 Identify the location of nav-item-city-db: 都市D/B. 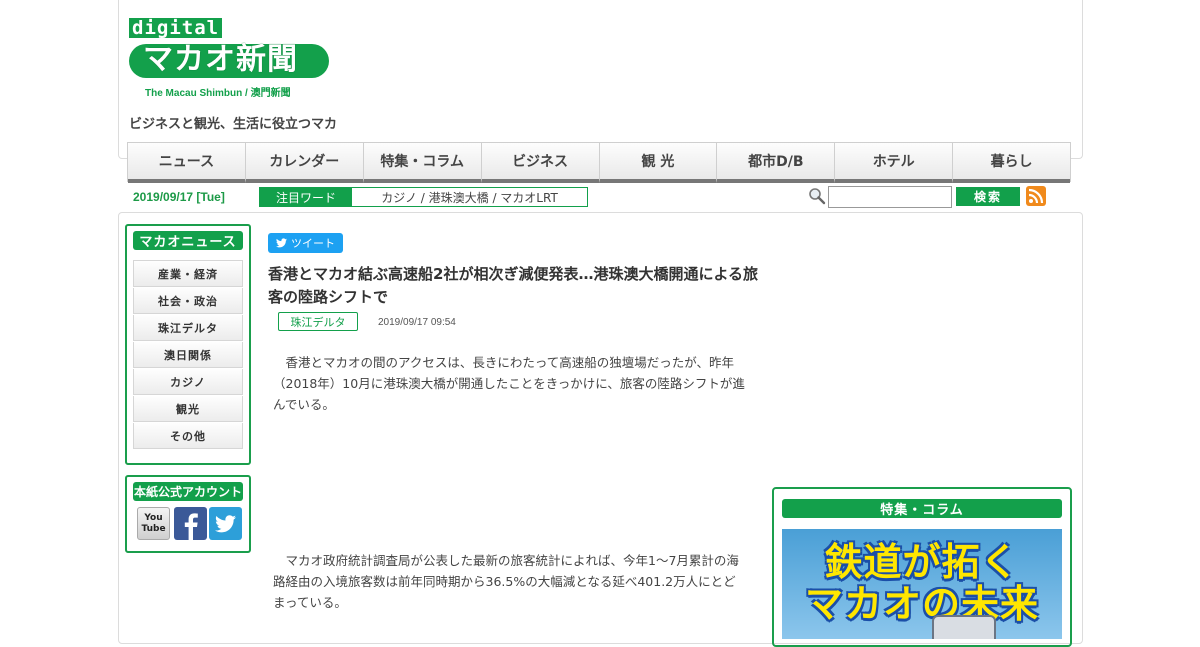
(776, 163).